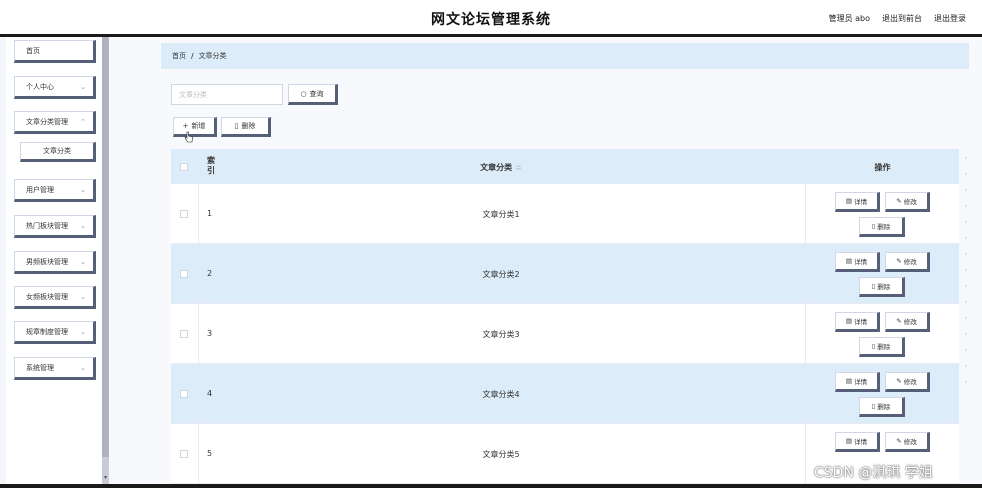 This screenshot has width=982, height=488. Describe the element at coordinates (316, 93) in the screenshot. I see `search-button-label: 查询` at that location.